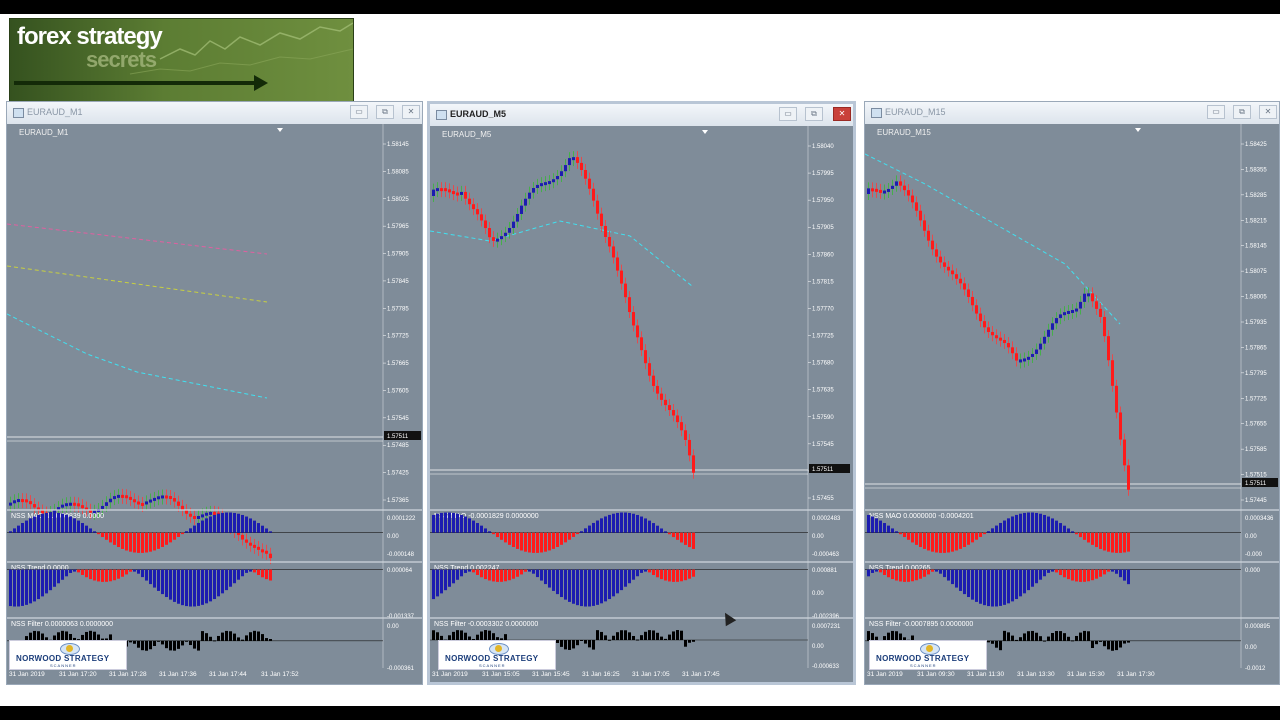 This screenshot has height=720, width=1280. What do you see at coordinates (1256, 170) in the screenshot?
I see `price-label: 1.58355` at bounding box center [1256, 170].